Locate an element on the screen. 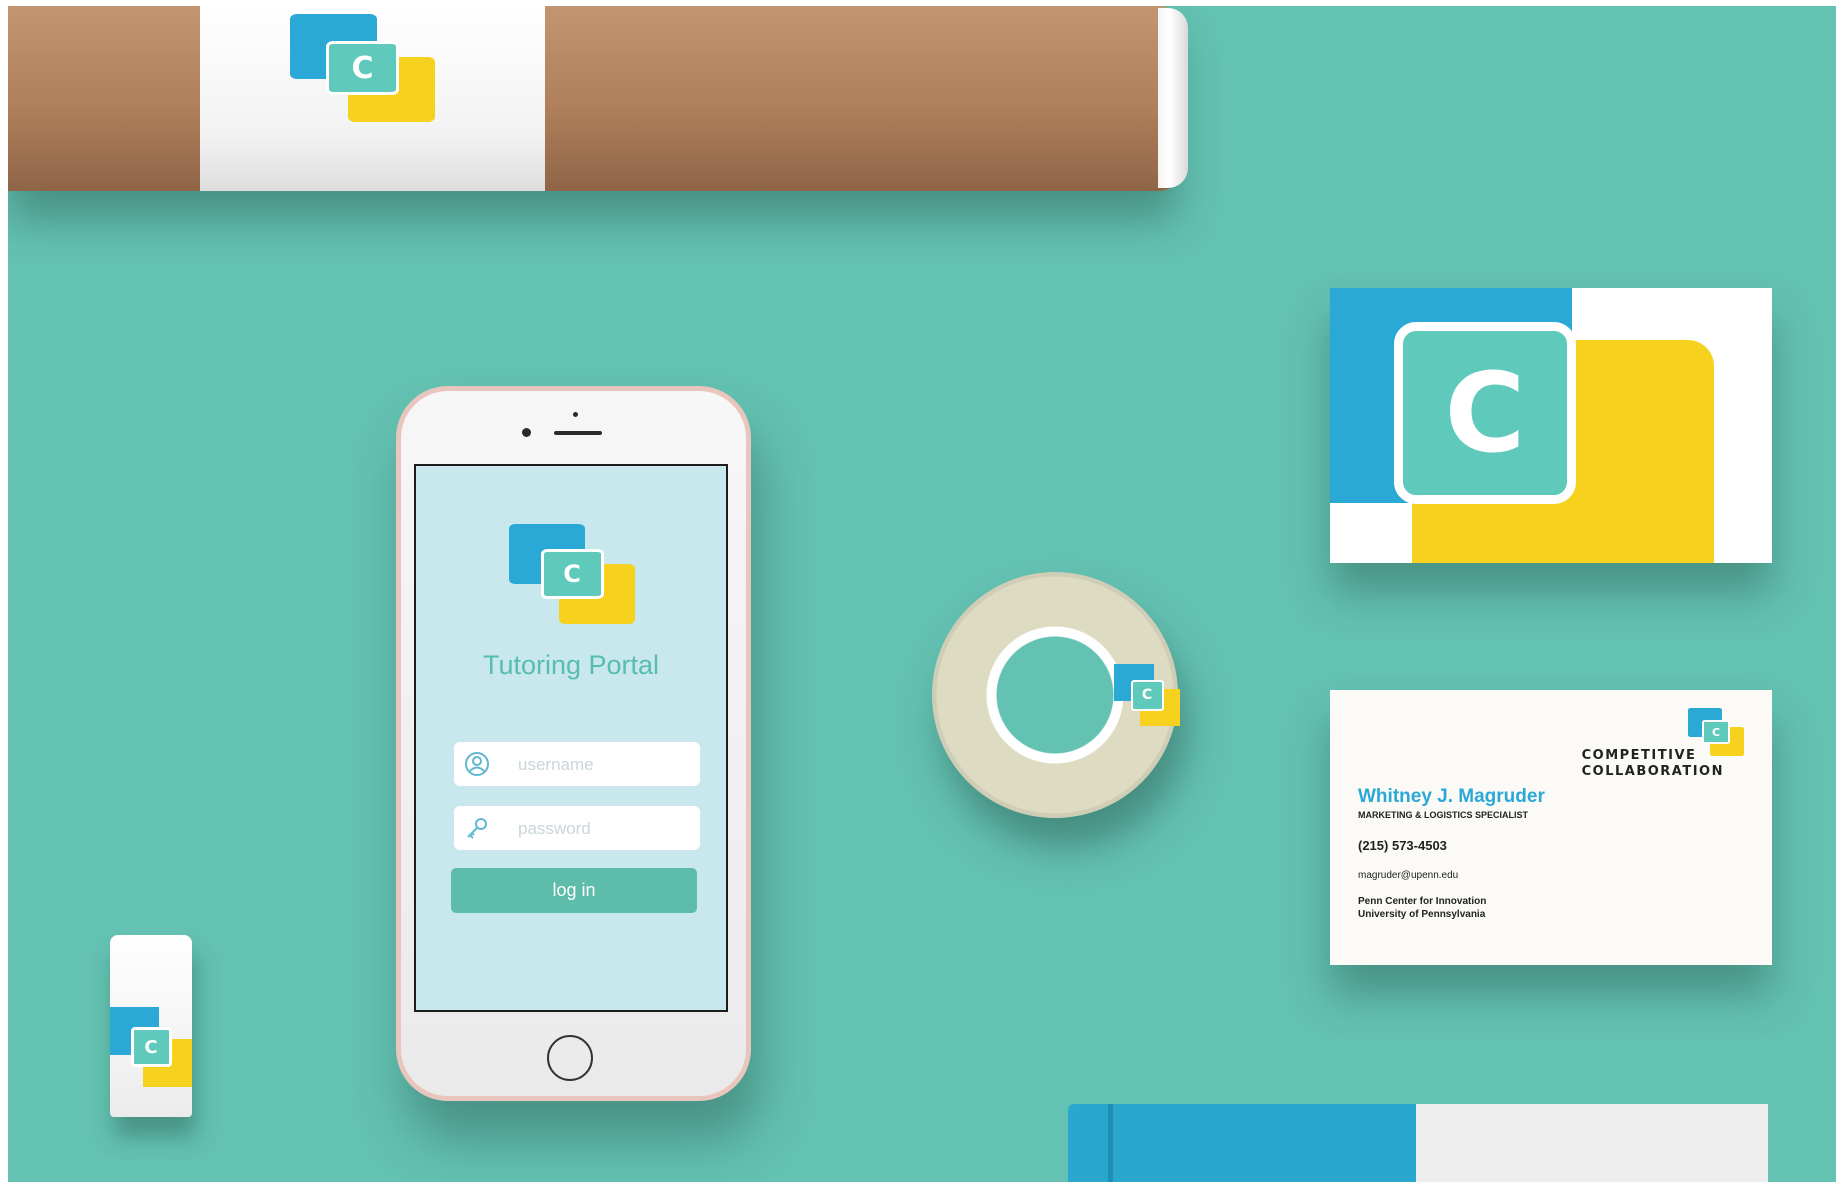 The width and height of the screenshot is (1843, 1189). contact-phone: (215) 573-4503 is located at coordinates (1402, 845).